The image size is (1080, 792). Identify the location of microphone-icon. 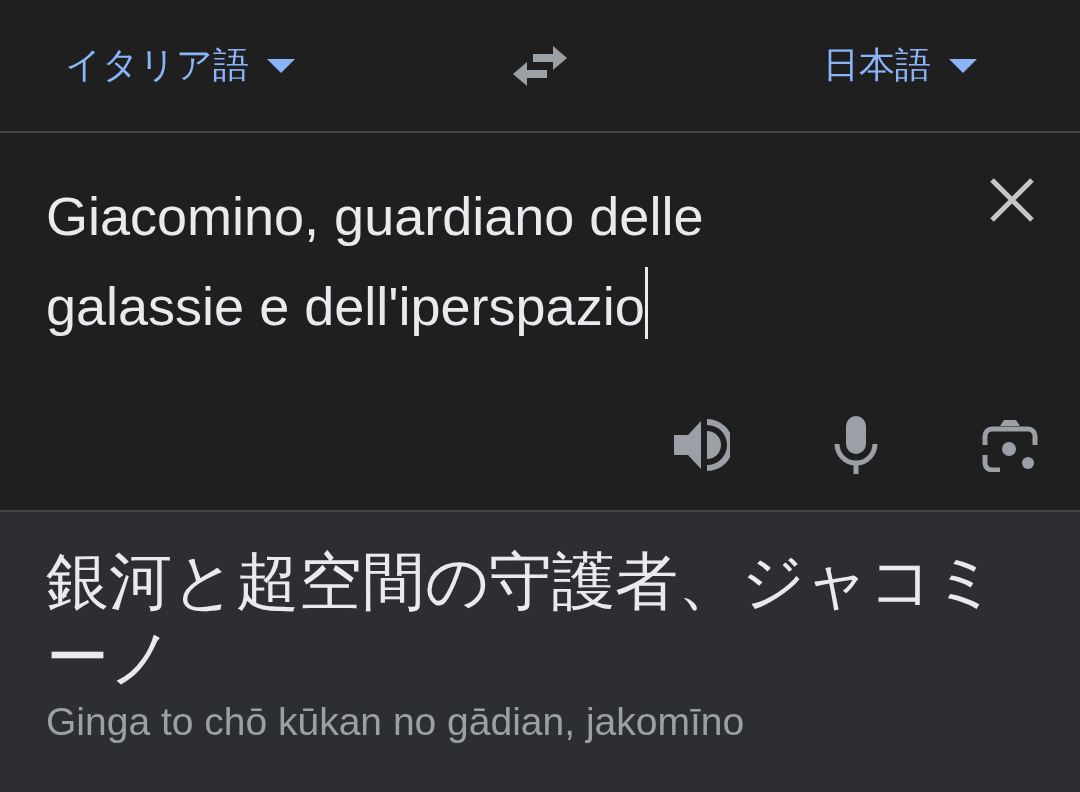
(856, 445).